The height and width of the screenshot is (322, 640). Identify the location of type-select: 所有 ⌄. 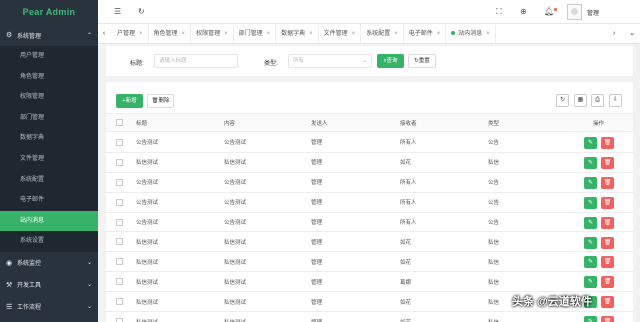
(330, 61).